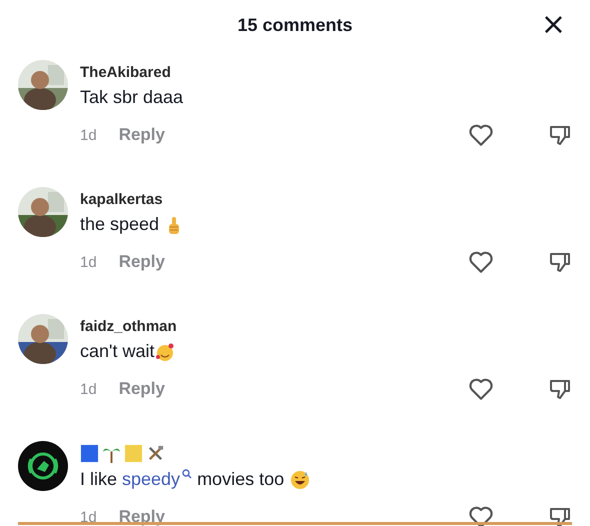  What do you see at coordinates (187, 474) in the screenshot?
I see `search-icon` at bounding box center [187, 474].